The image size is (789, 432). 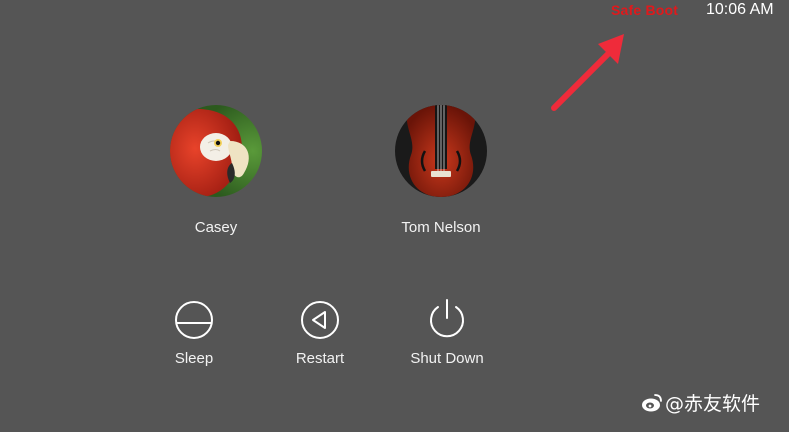 What do you see at coordinates (216, 227) in the screenshot?
I see `user-name-casey: Casey` at bounding box center [216, 227].